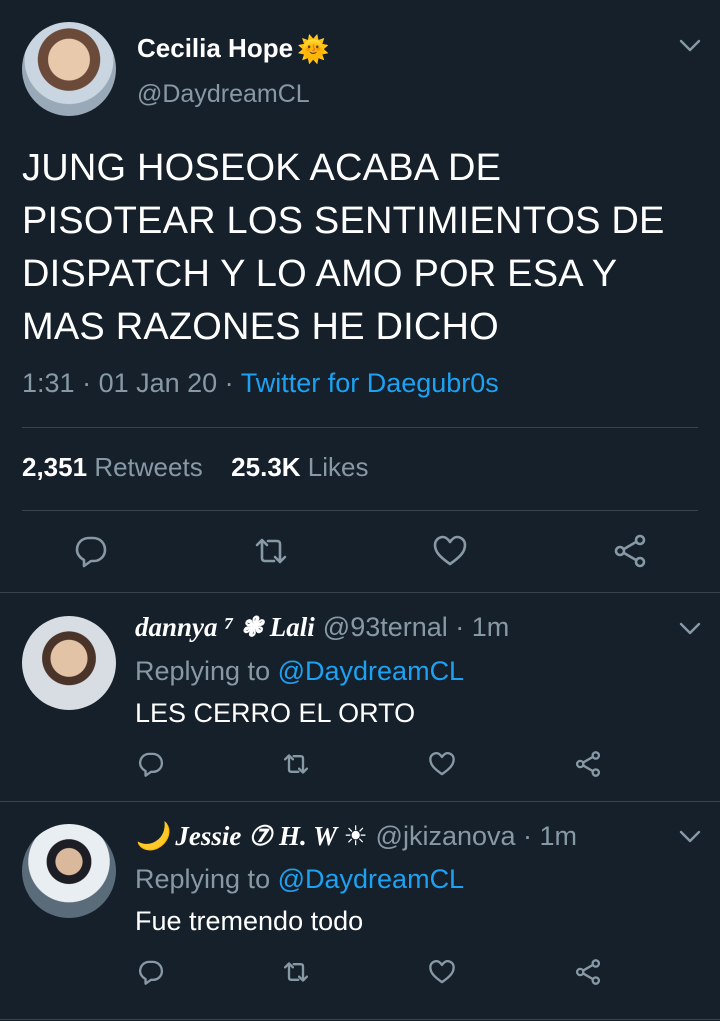 This screenshot has width=720, height=1021. What do you see at coordinates (313, 48) in the screenshot?
I see `sun-emoji-icon: 🌞` at bounding box center [313, 48].